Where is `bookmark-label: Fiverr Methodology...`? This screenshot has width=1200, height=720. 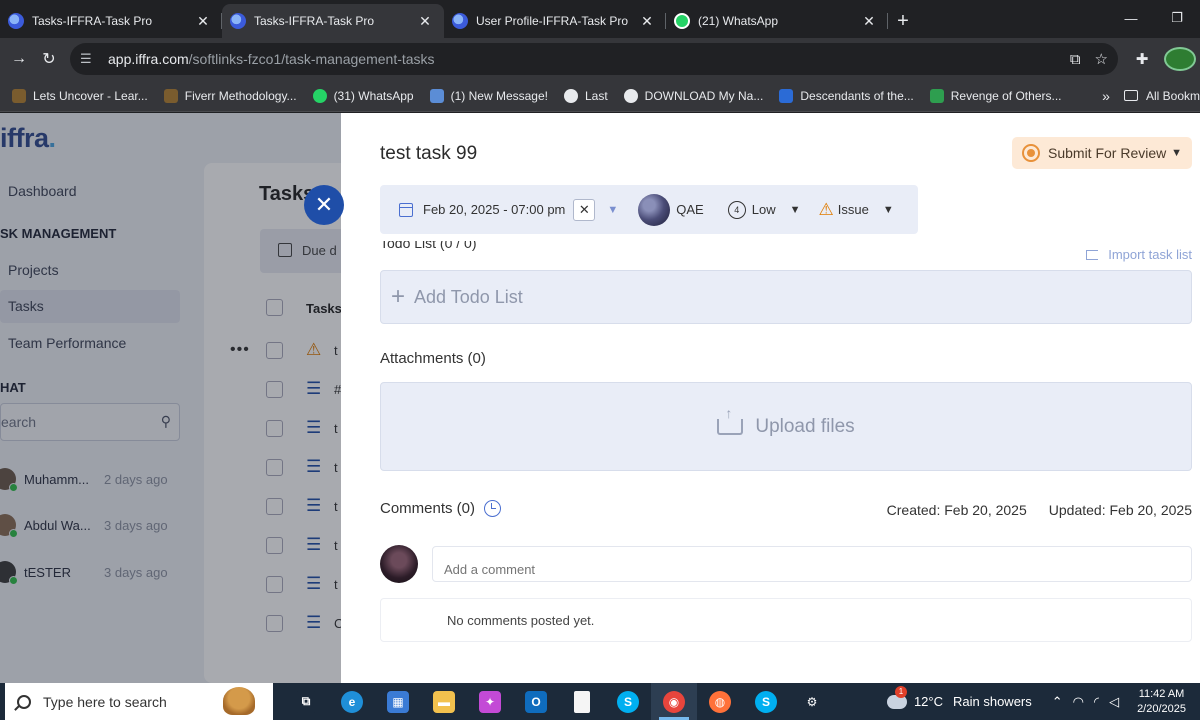
bookmark-label: Fiverr Methodology... is located at coordinates (240, 95).